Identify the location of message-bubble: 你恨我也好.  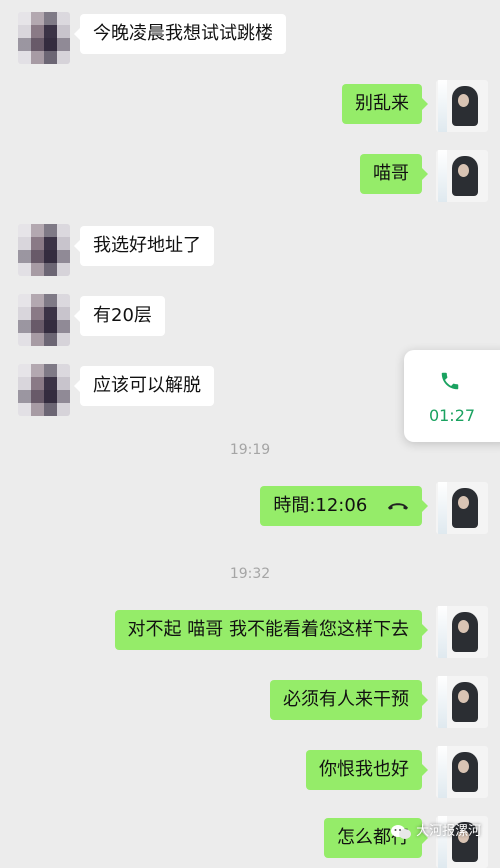
(367, 770).